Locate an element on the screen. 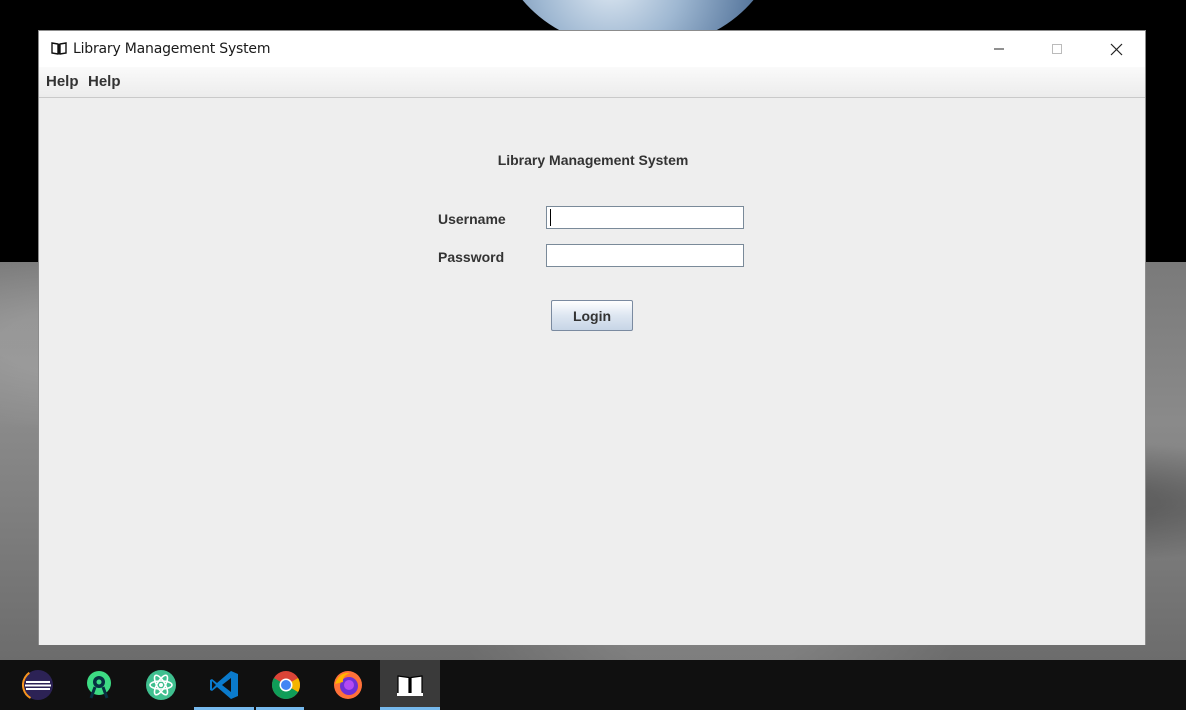 The width and height of the screenshot is (1186, 710). maximize-button is located at coordinates (1057, 49).